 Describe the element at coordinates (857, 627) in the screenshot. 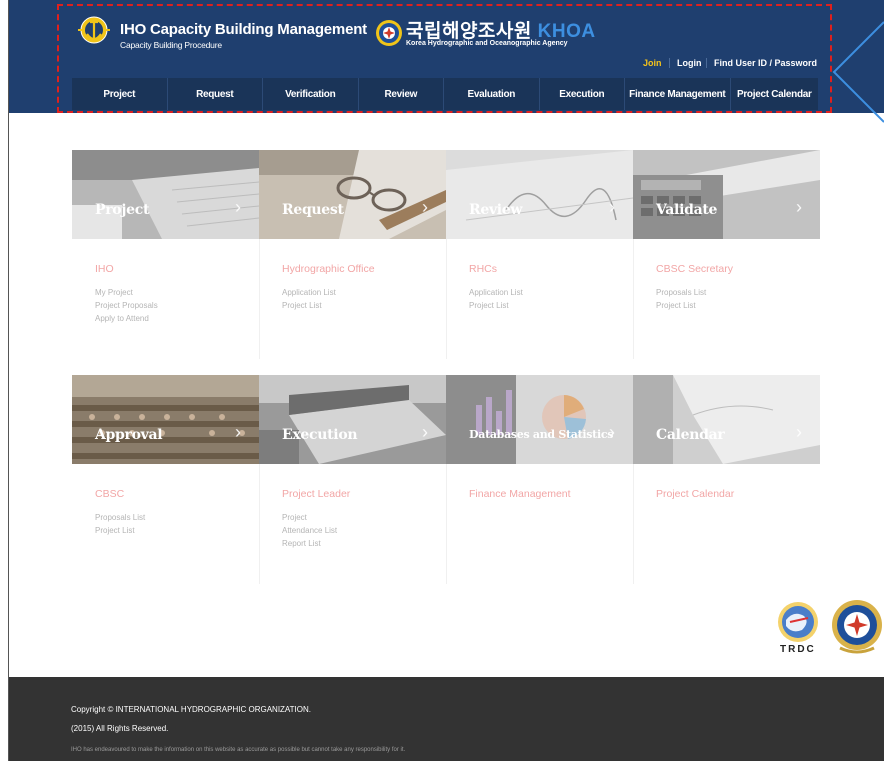

I see `iho-seal-icon` at that location.